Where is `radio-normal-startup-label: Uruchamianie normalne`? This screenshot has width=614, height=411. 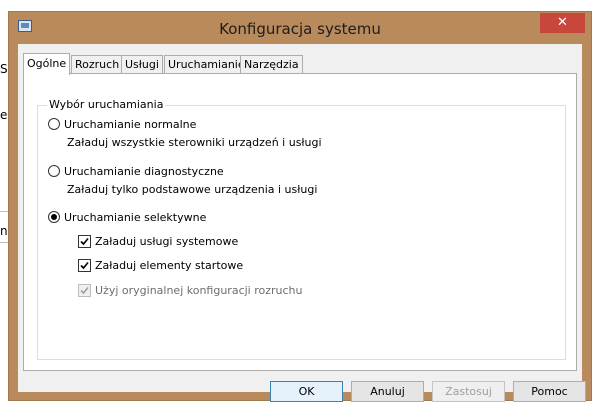
radio-normal-startup-label: Uruchamianie normalne is located at coordinates (130, 124).